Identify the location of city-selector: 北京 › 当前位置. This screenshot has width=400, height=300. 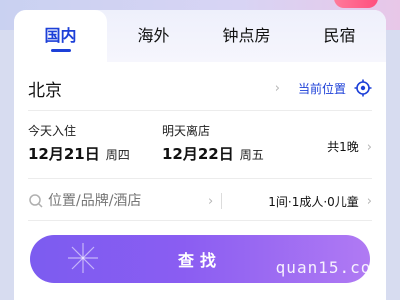
(200, 88).